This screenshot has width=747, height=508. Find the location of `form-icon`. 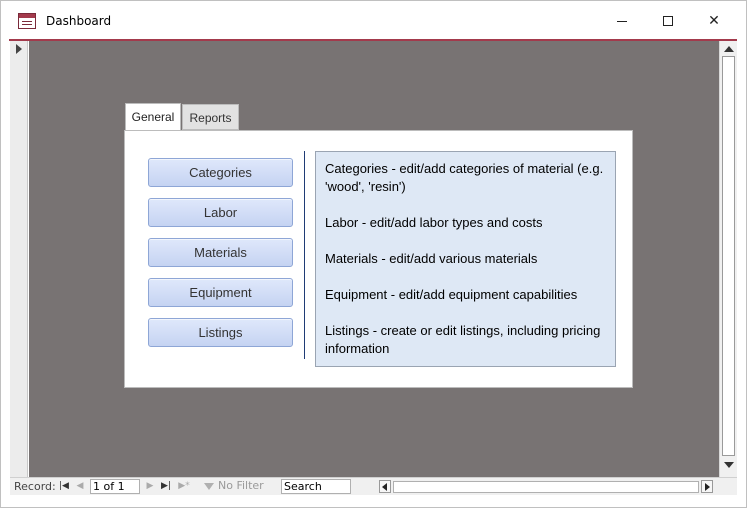

form-icon is located at coordinates (27, 21).